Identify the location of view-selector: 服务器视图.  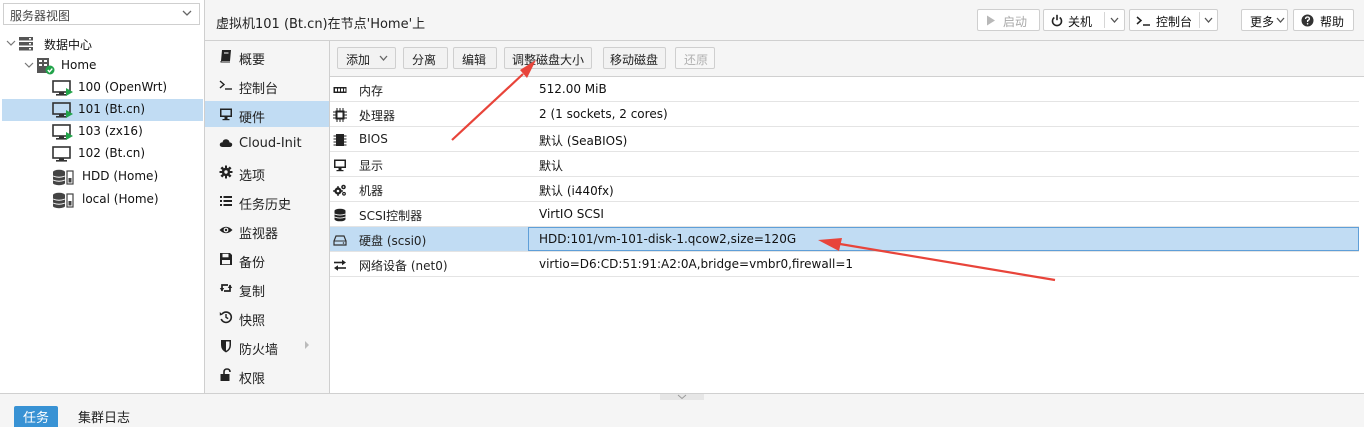
(101, 14).